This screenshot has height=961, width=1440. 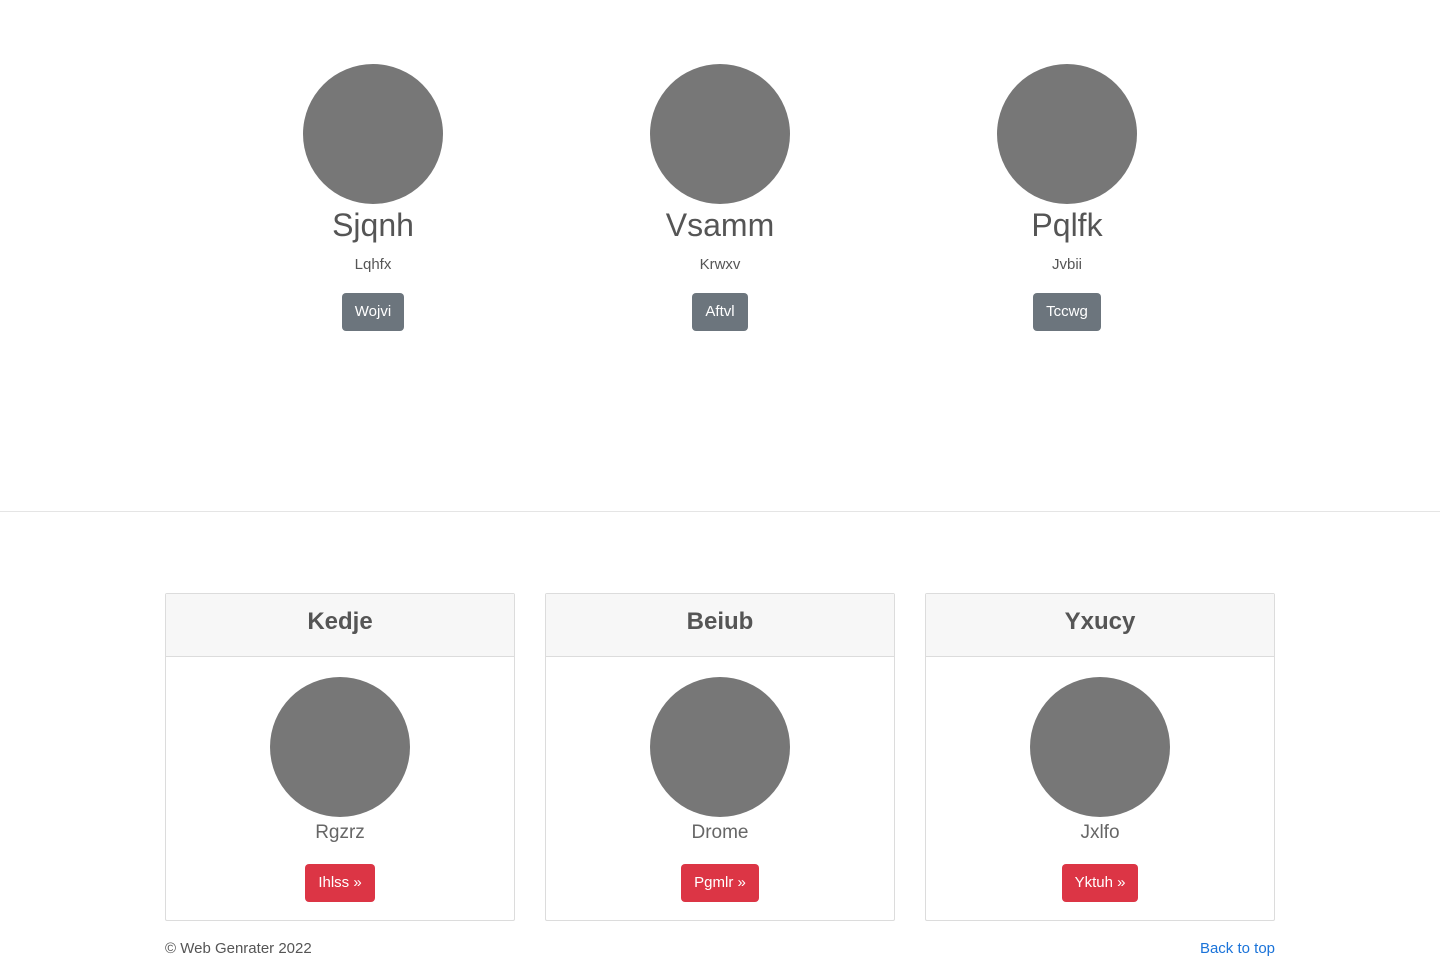 I want to click on card-body: Rgzrz Ihlss », so click(x=340, y=779).